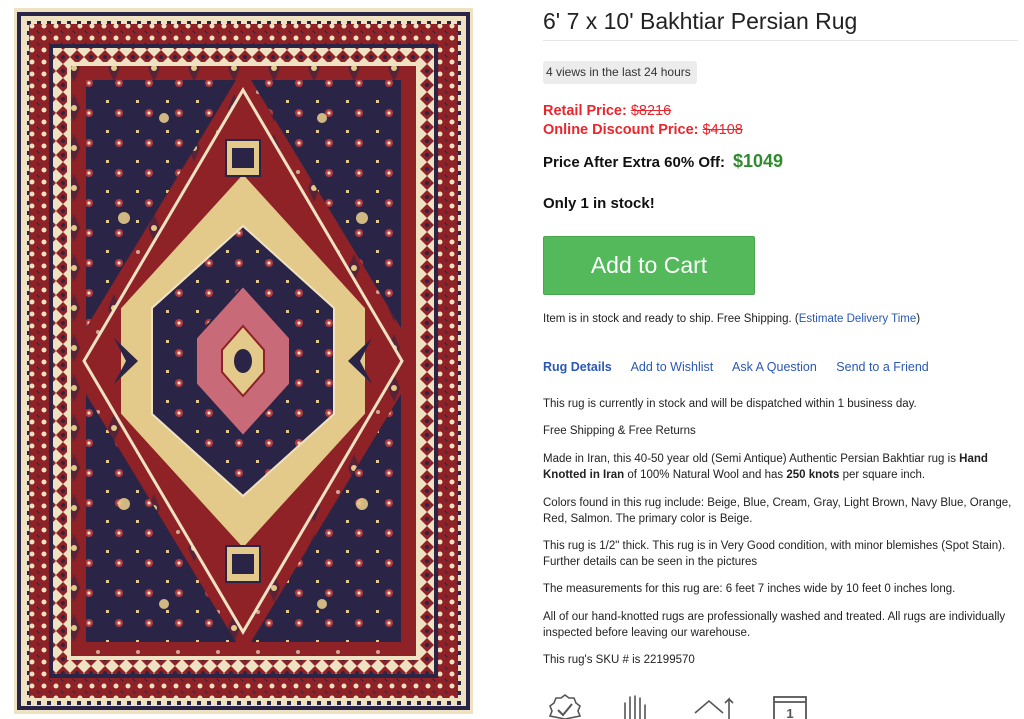  Describe the element at coordinates (649, 265) in the screenshot. I see `add-to-cart-button: Add to Cart` at that location.